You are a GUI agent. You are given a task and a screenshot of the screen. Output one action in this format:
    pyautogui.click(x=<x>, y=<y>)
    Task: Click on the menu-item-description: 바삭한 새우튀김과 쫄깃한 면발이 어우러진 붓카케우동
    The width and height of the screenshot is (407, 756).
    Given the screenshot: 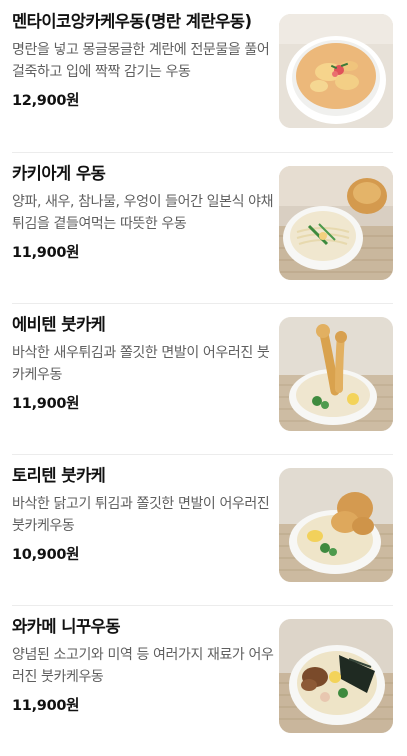 What is the action you would take?
    pyautogui.click(x=141, y=364)
    